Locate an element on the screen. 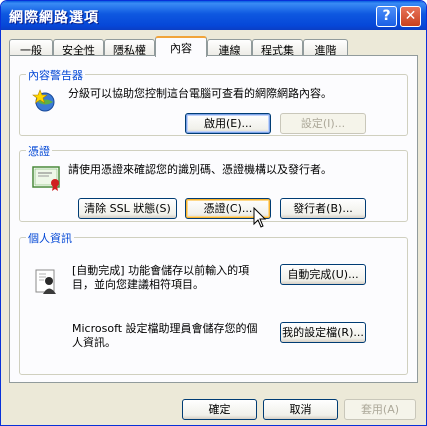 The height and width of the screenshot is (426, 427). help-button: ? is located at coordinates (386, 16).